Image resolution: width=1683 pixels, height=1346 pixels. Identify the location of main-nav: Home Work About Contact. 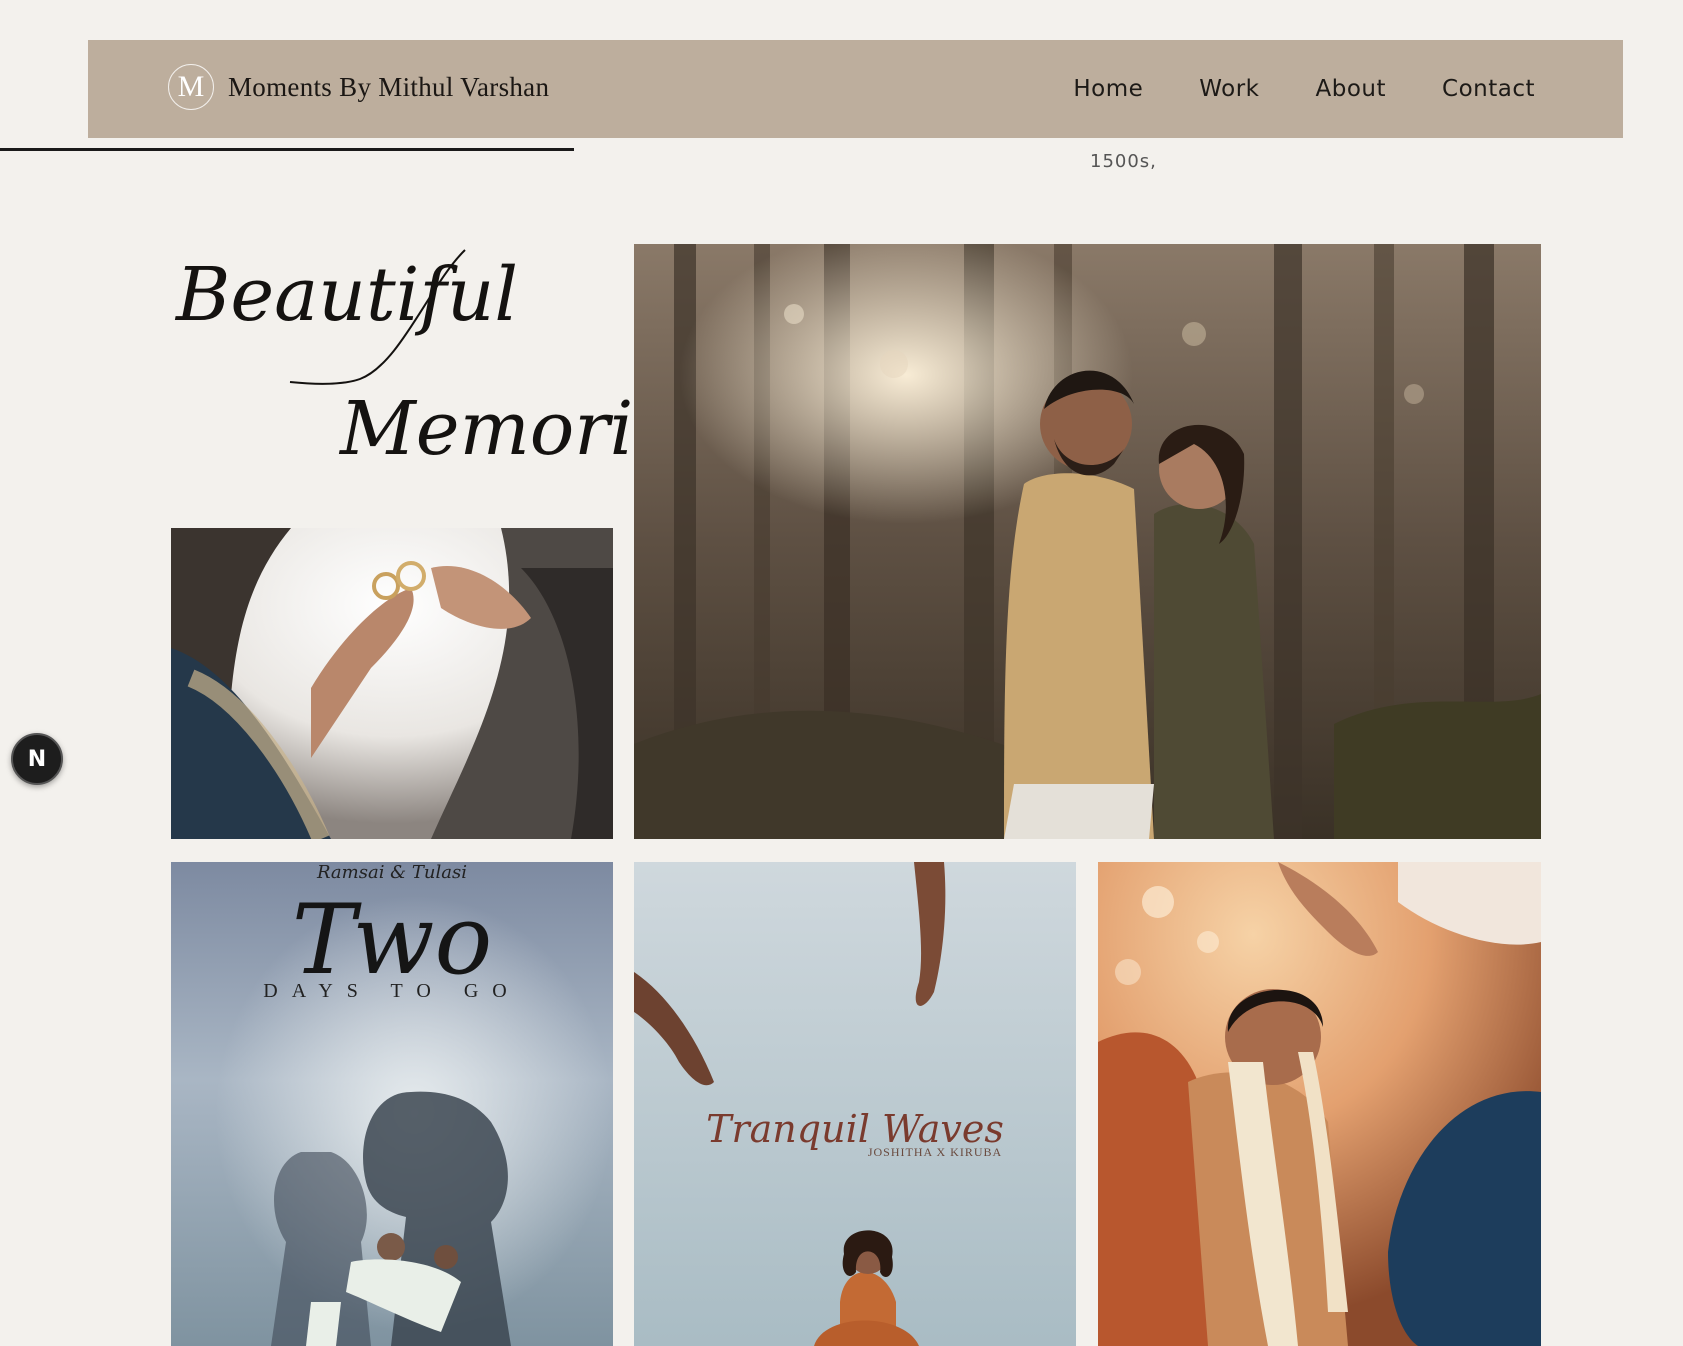
(1276, 89).